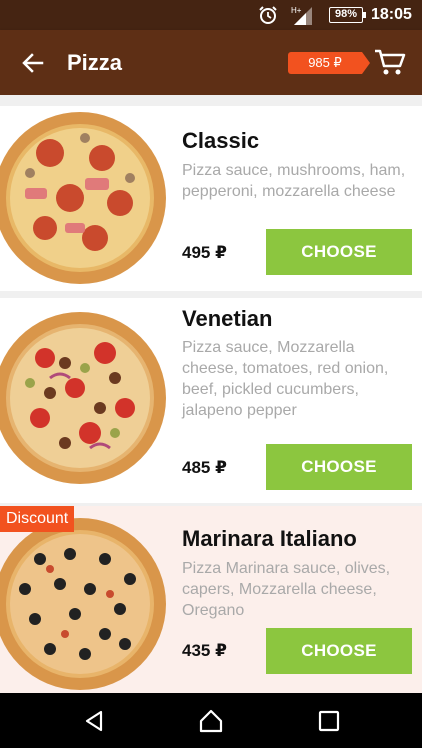 This screenshot has width=422, height=748. What do you see at coordinates (37, 519) in the screenshot?
I see `discount-badge: Discount` at bounding box center [37, 519].